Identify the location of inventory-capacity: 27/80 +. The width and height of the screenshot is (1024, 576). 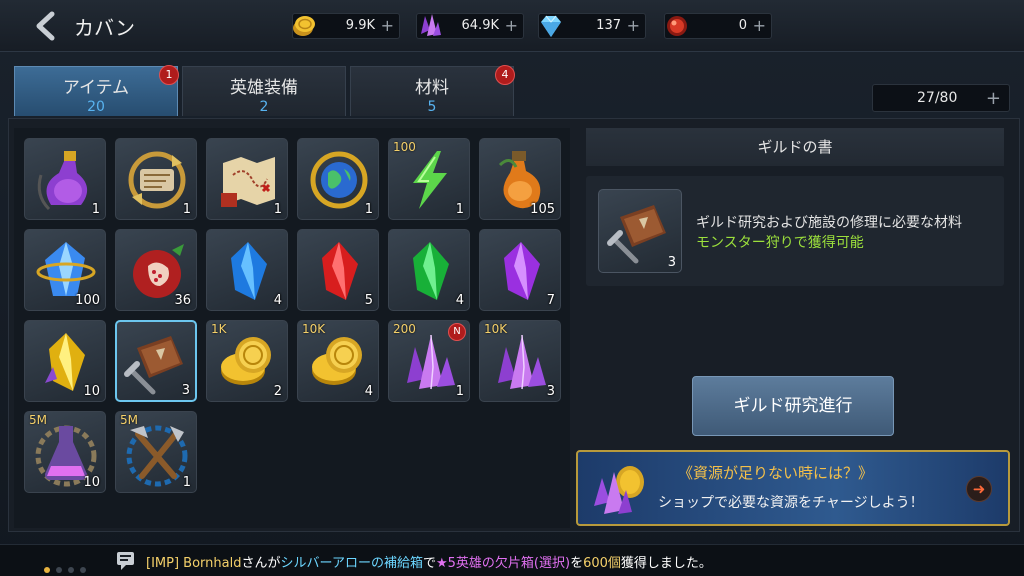
(941, 98).